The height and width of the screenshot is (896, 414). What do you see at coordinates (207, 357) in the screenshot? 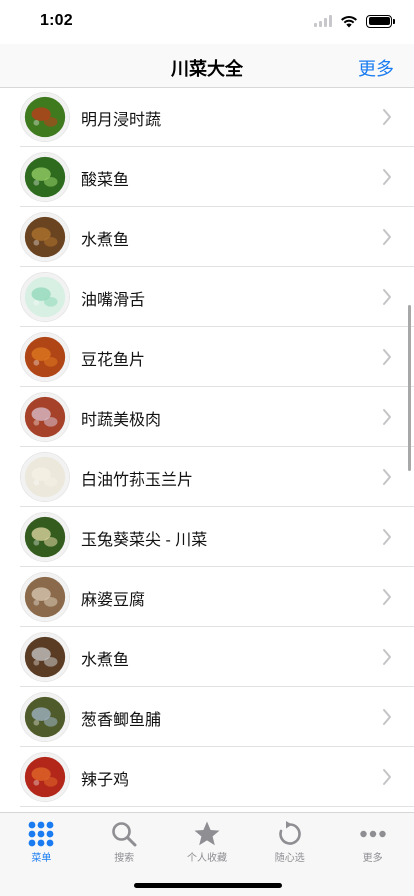
I see `dish-row: 豆花鱼片` at bounding box center [207, 357].